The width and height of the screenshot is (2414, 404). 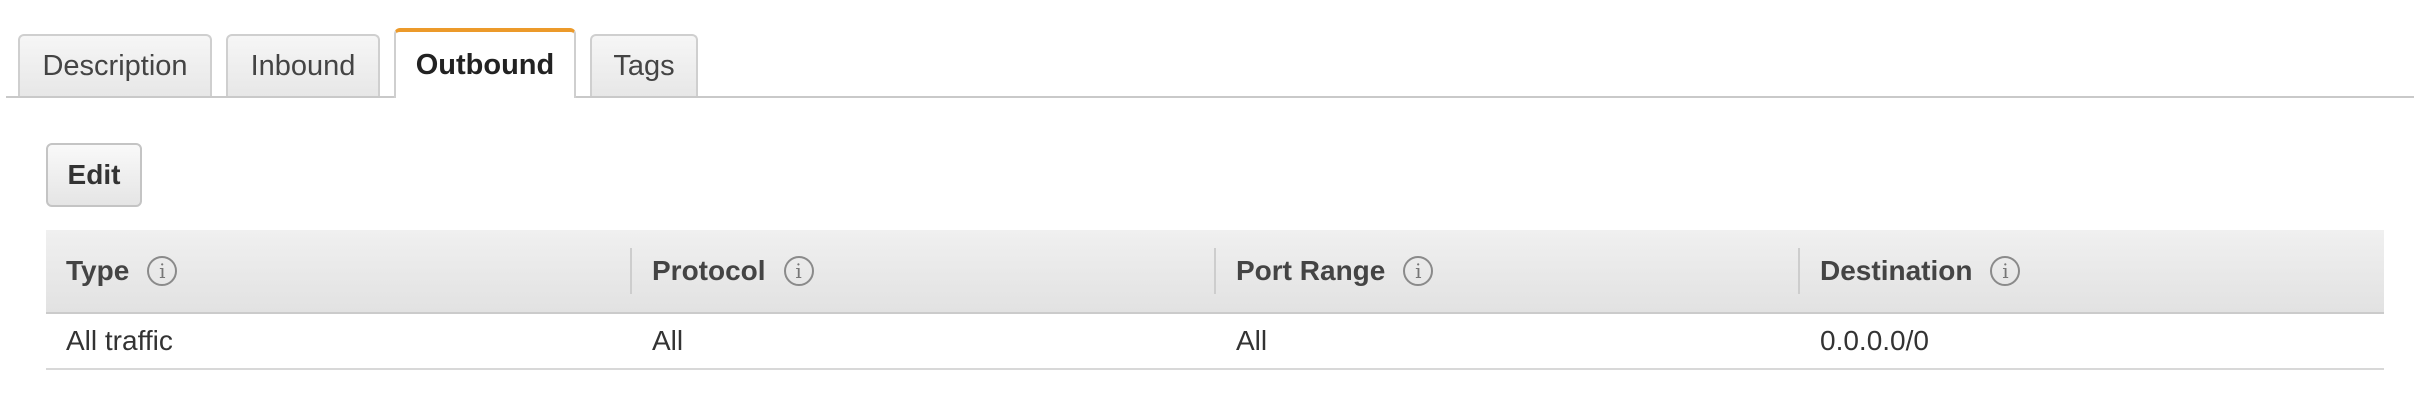 What do you see at coordinates (1252, 340) in the screenshot?
I see `cell-port-range: All` at bounding box center [1252, 340].